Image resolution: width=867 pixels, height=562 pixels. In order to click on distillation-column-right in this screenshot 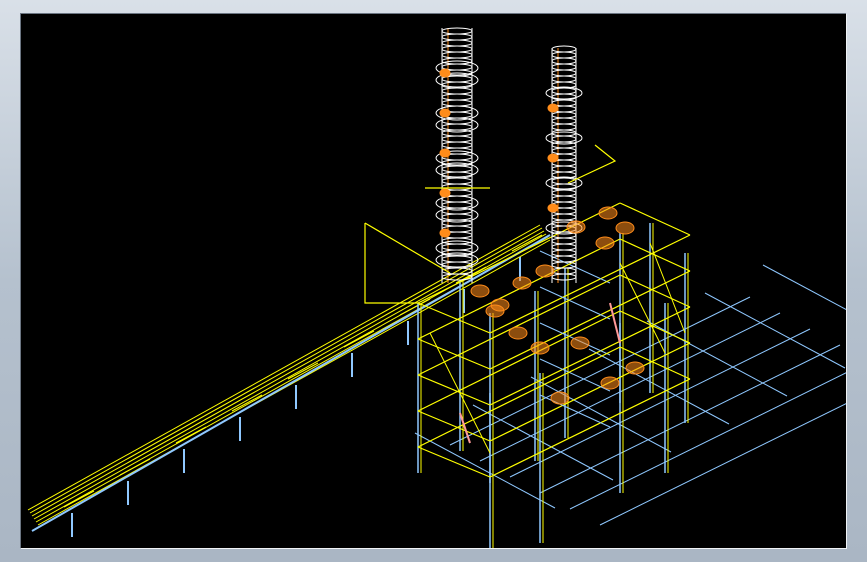, I will do `click(564, 164)`.